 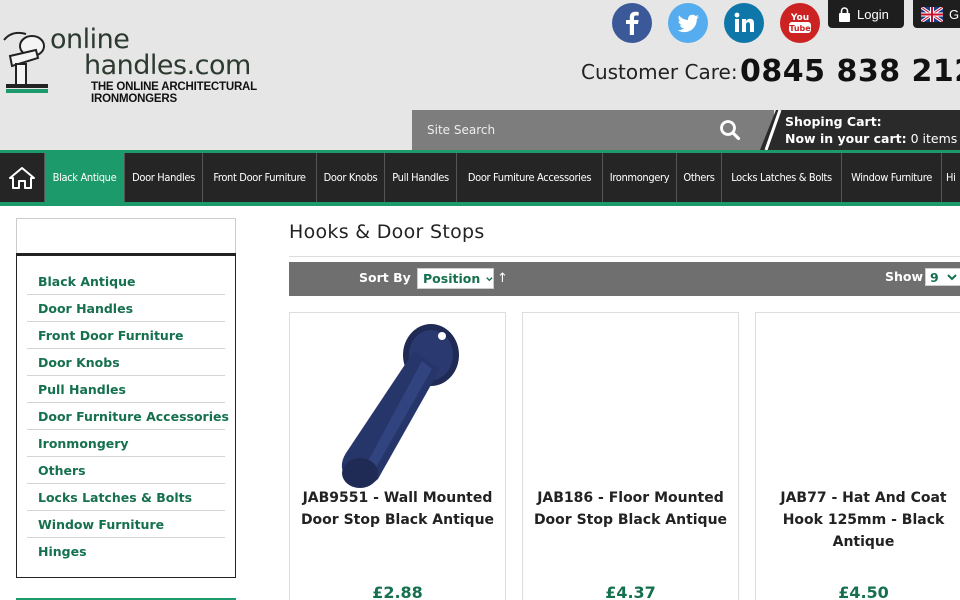 What do you see at coordinates (892, 177) in the screenshot?
I see `nav-item-window-furniture: Window Furniture` at bounding box center [892, 177].